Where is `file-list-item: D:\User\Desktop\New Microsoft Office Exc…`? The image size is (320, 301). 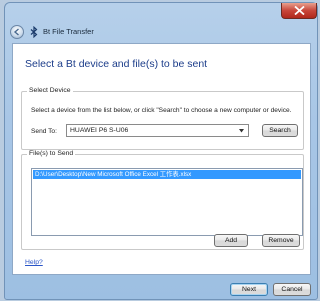
file-list-item: D:\User\Desktop\New Microsoft Office Exc… is located at coordinates (167, 174).